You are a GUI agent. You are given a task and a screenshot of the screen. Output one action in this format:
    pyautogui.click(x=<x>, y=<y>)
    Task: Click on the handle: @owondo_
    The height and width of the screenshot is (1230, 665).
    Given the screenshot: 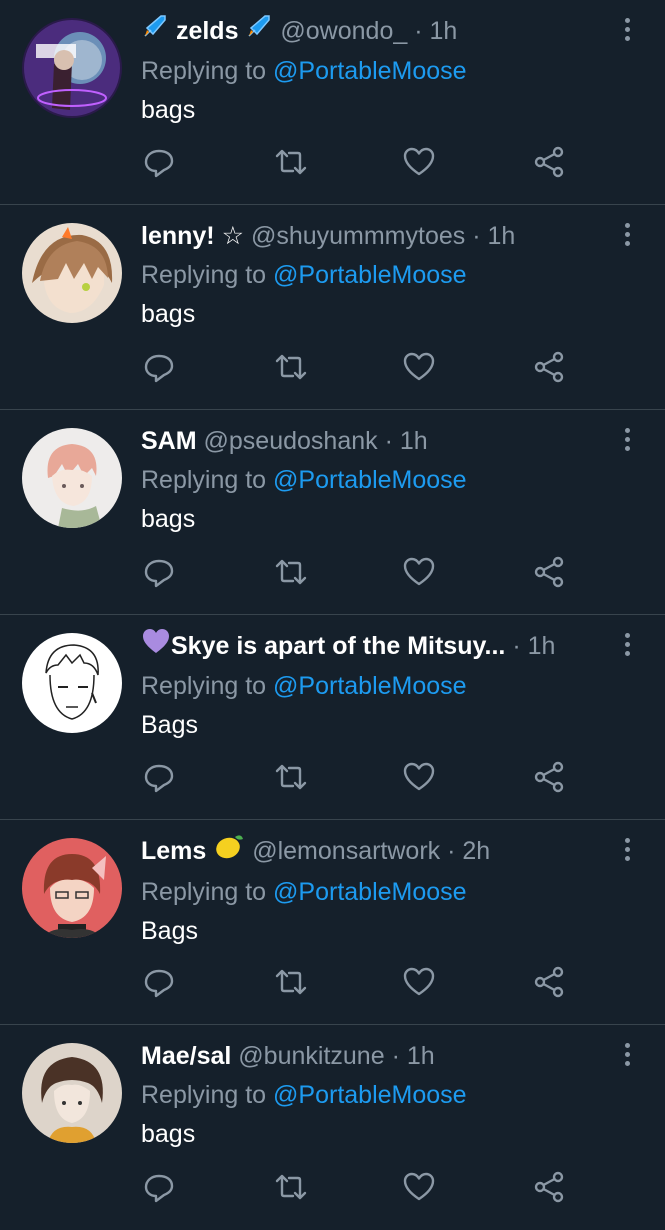 What is the action you would take?
    pyautogui.click(x=343, y=31)
    